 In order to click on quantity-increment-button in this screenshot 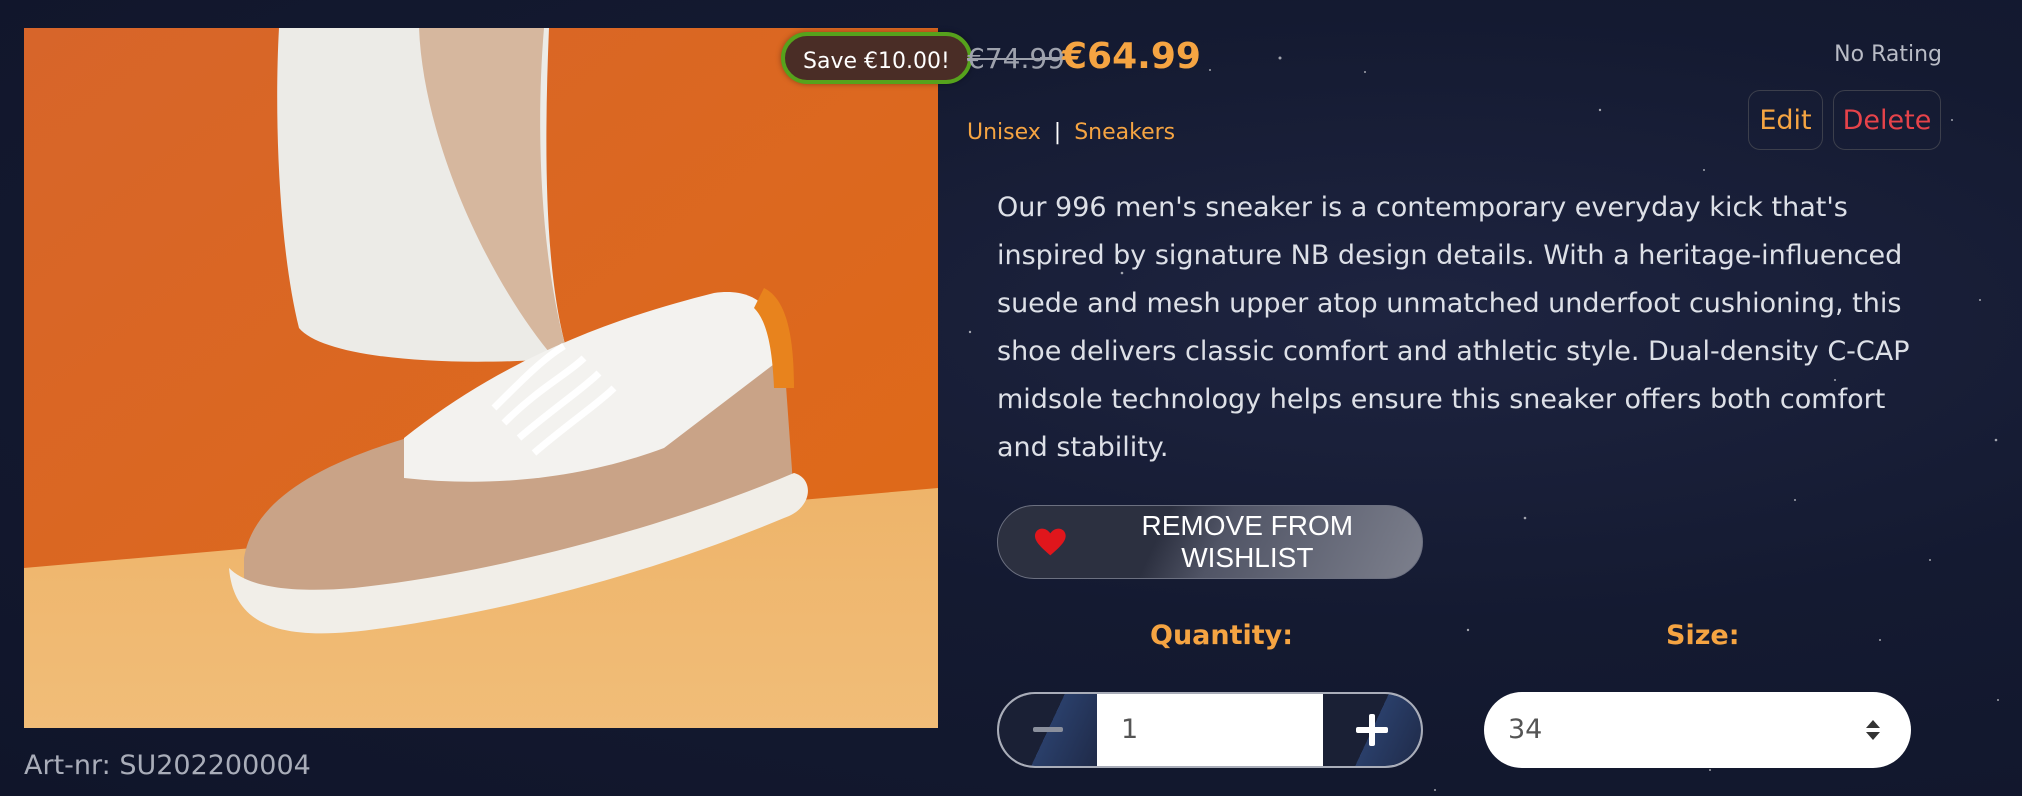, I will do `click(1372, 730)`.